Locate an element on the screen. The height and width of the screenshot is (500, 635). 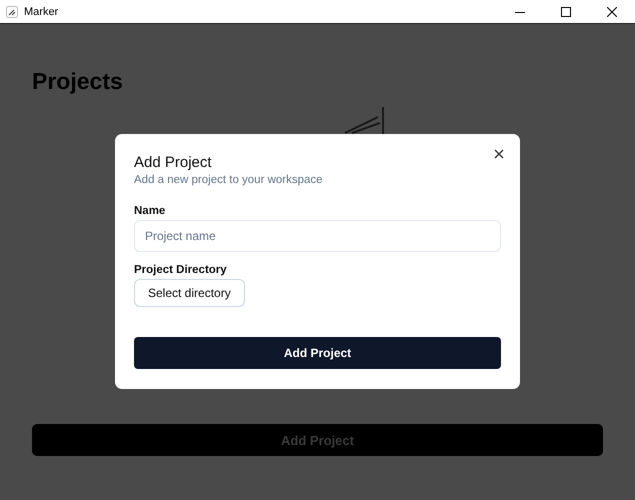
select-directory-button: Select directory is located at coordinates (189, 293).